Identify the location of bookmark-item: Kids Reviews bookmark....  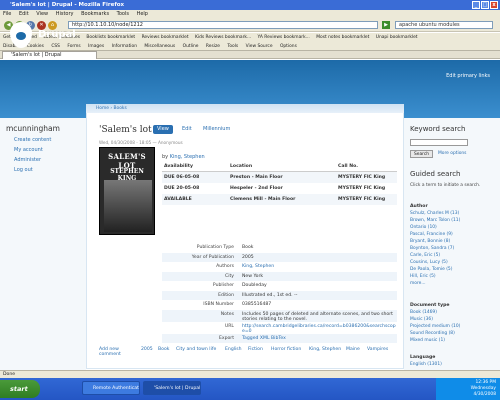
(223, 37).